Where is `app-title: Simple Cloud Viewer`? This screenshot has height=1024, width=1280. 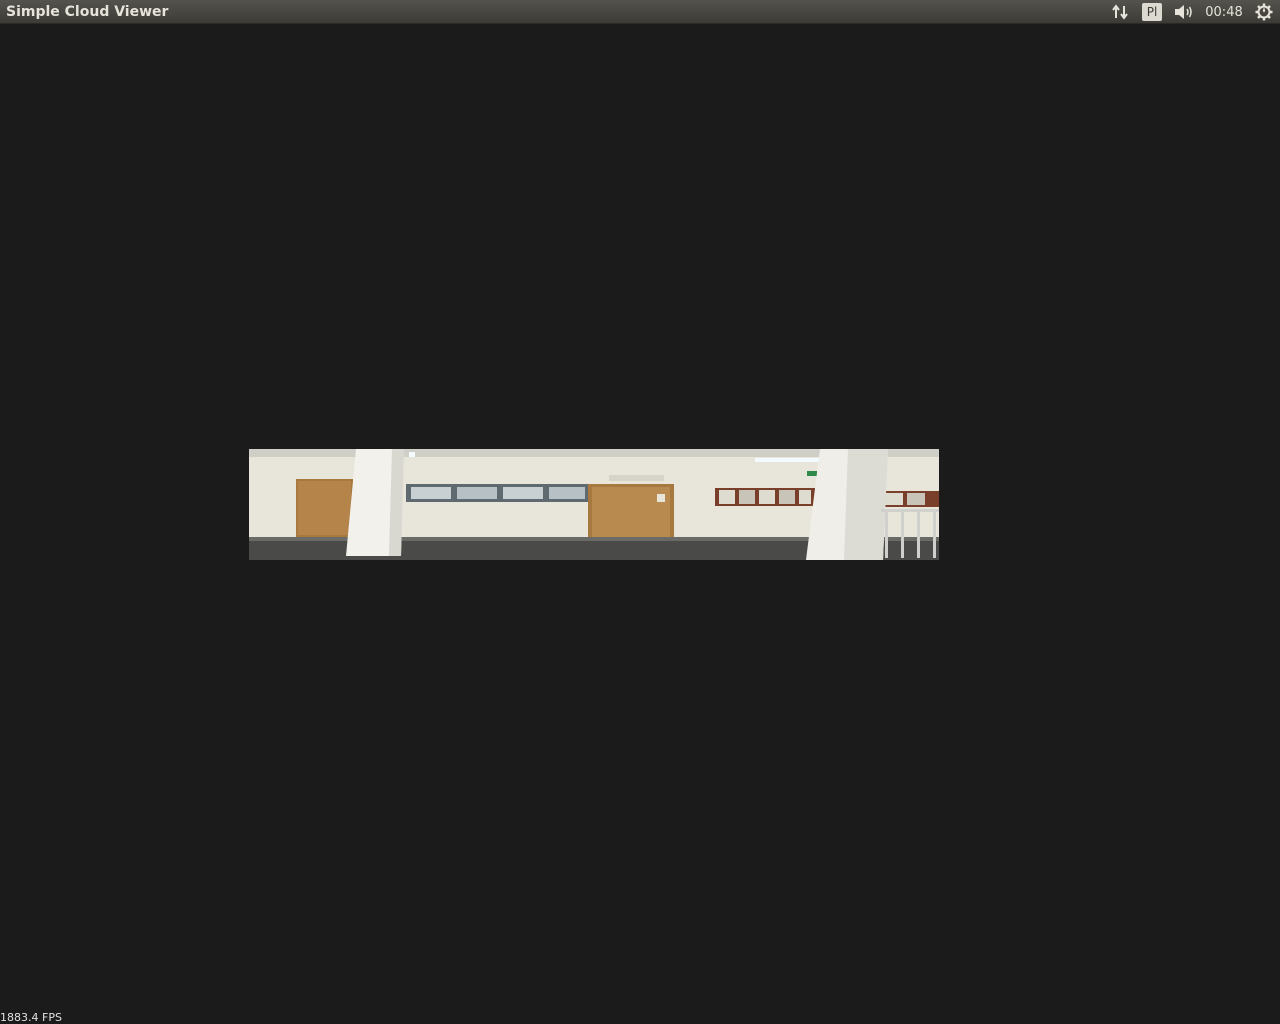
app-title: Simple Cloud Viewer is located at coordinates (87, 12).